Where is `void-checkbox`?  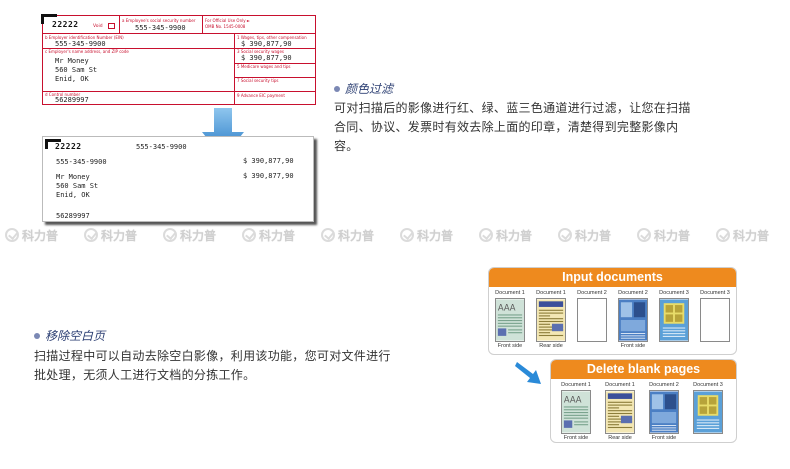 void-checkbox is located at coordinates (111, 26).